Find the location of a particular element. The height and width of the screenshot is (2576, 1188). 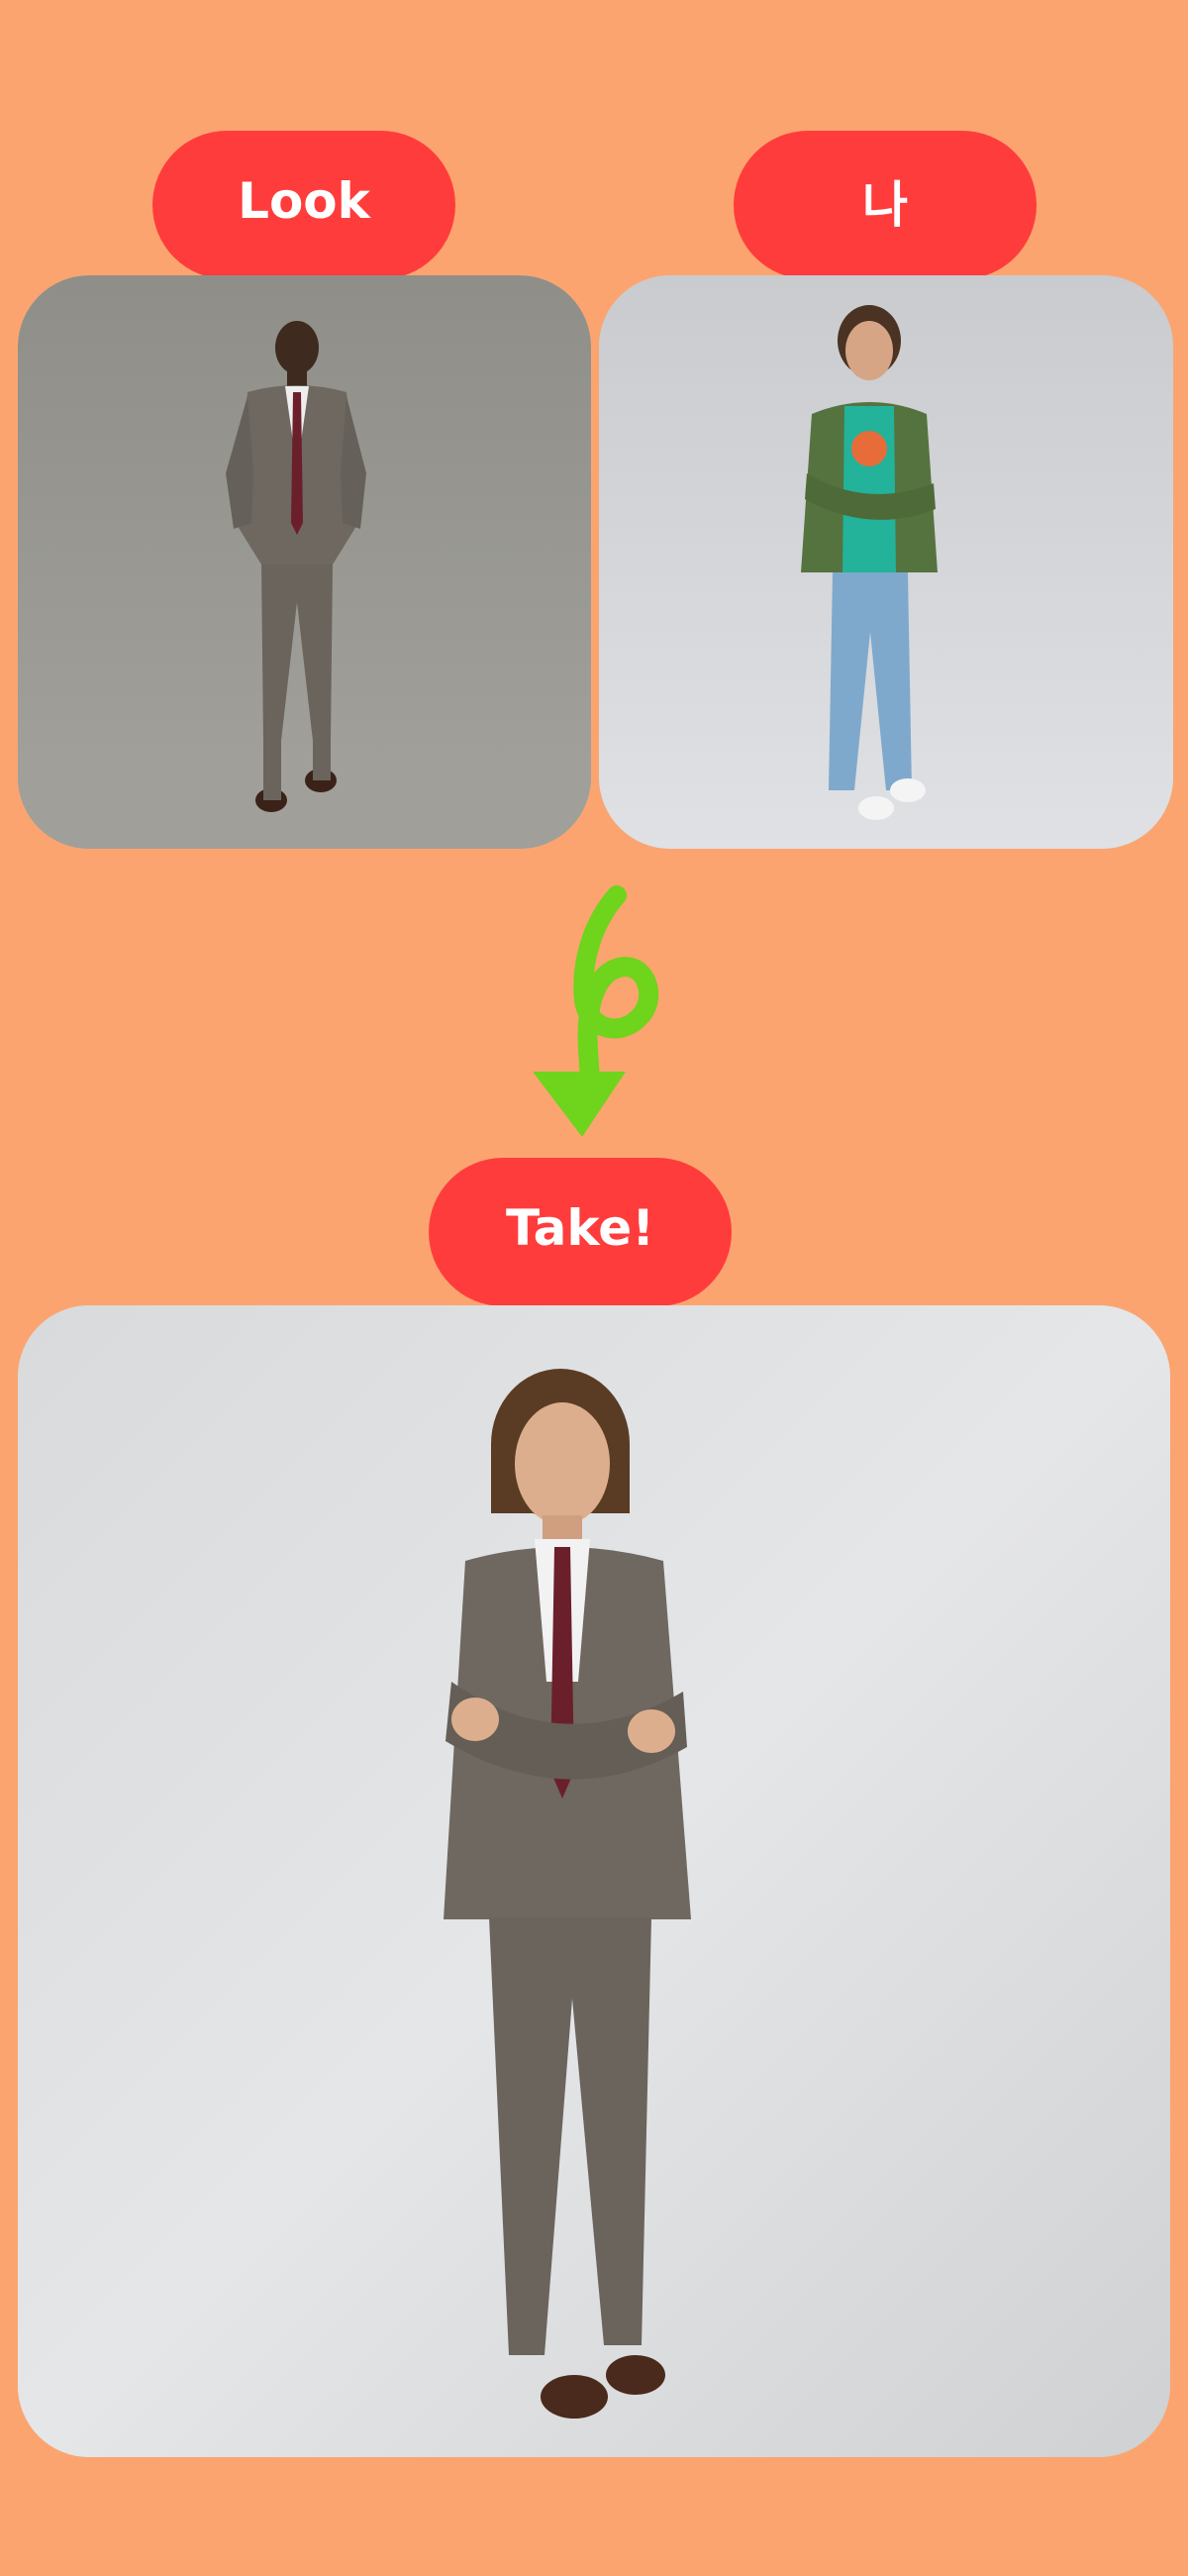

casual-model-photo is located at coordinates (886, 562).